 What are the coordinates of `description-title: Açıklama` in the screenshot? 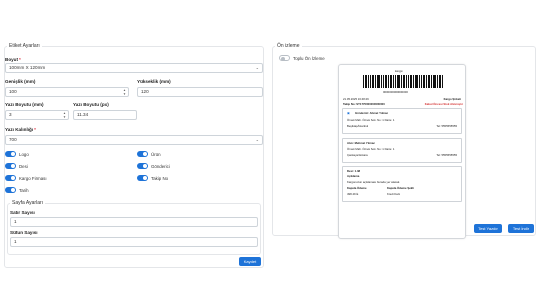 It's located at (353, 176).